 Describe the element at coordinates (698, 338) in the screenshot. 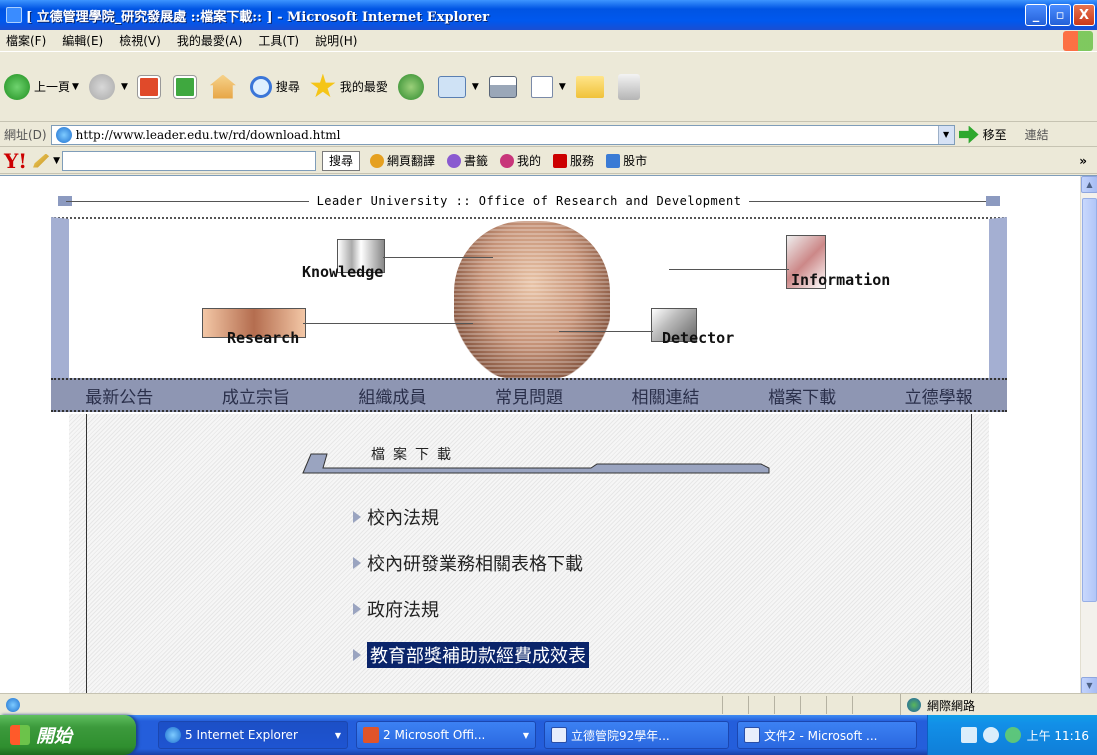

I see `detector-label: Detector` at that location.